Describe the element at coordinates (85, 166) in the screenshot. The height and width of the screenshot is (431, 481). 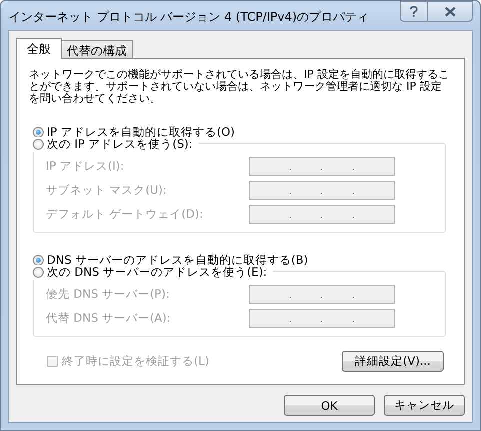
I see `field-label: IP アドレス(I):` at that location.